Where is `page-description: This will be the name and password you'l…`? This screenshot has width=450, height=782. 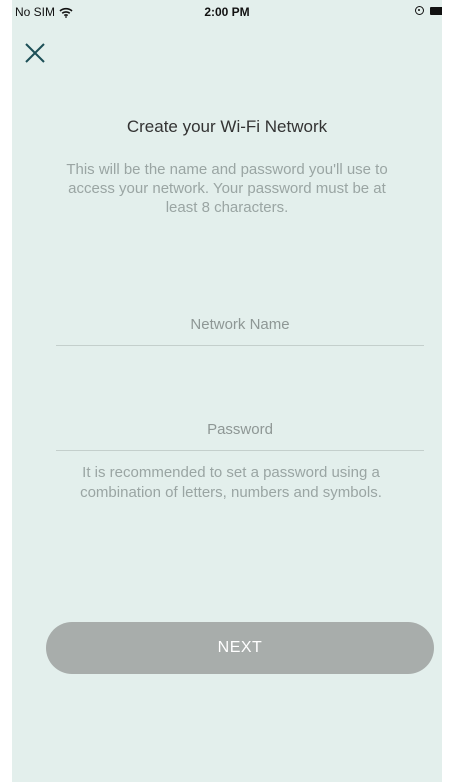 page-description: This will be the name and password you'l… is located at coordinates (227, 188).